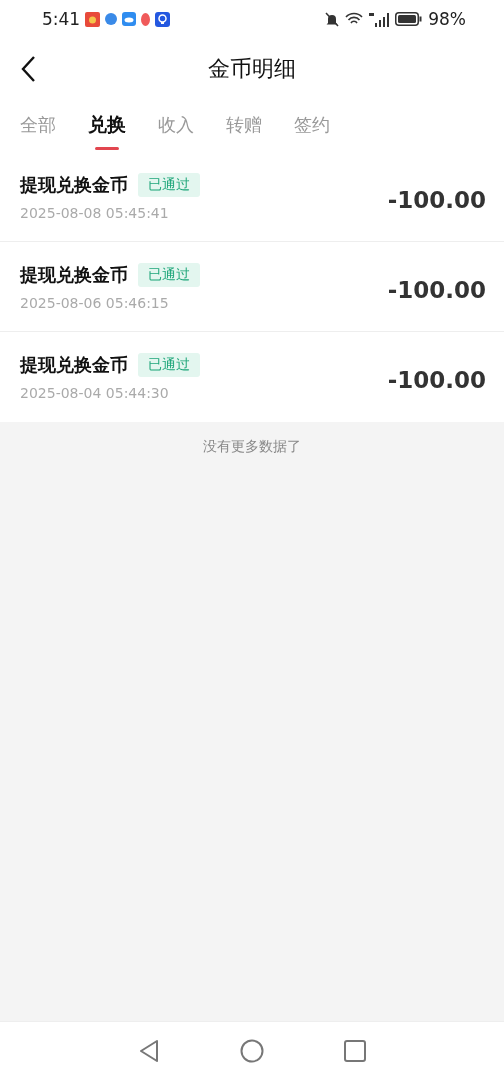 The width and height of the screenshot is (504, 1080). Describe the element at coordinates (354, 19) in the screenshot. I see `wifi-icon` at that location.